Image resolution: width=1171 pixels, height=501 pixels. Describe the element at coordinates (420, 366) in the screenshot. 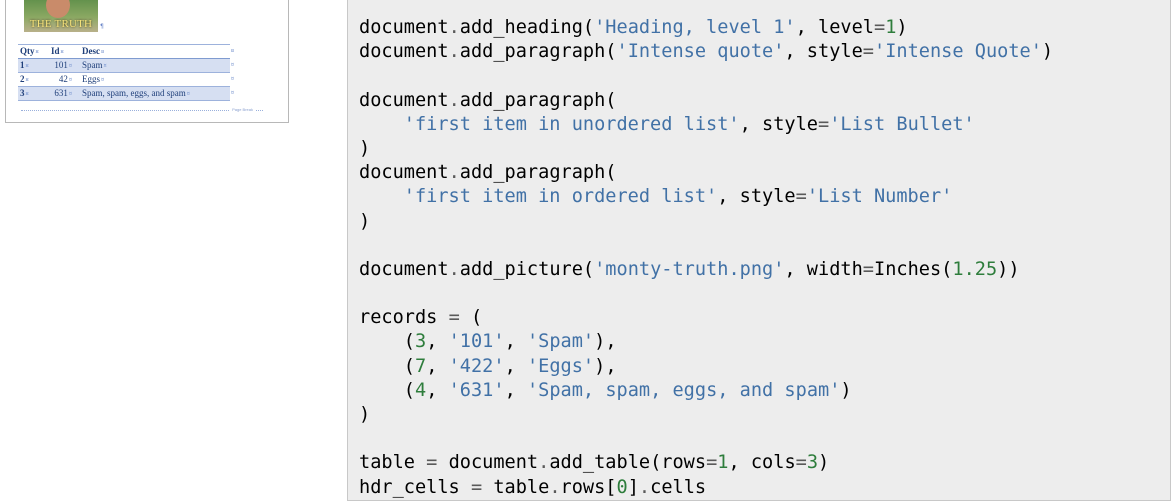

I see `code-number: 7` at that location.